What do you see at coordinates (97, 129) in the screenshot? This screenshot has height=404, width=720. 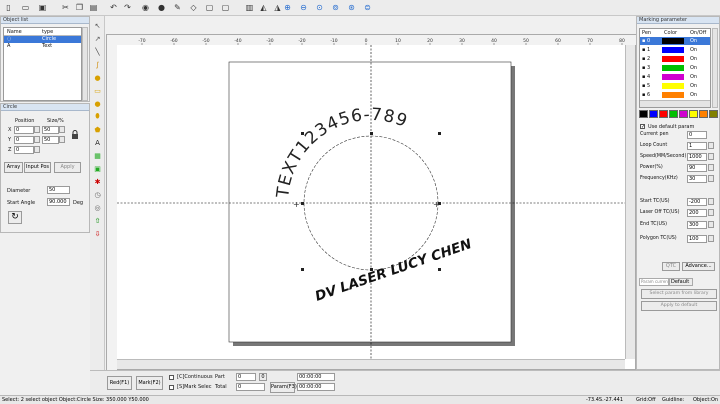 I see `draw-polygon-icon: ⬟` at bounding box center [97, 129].